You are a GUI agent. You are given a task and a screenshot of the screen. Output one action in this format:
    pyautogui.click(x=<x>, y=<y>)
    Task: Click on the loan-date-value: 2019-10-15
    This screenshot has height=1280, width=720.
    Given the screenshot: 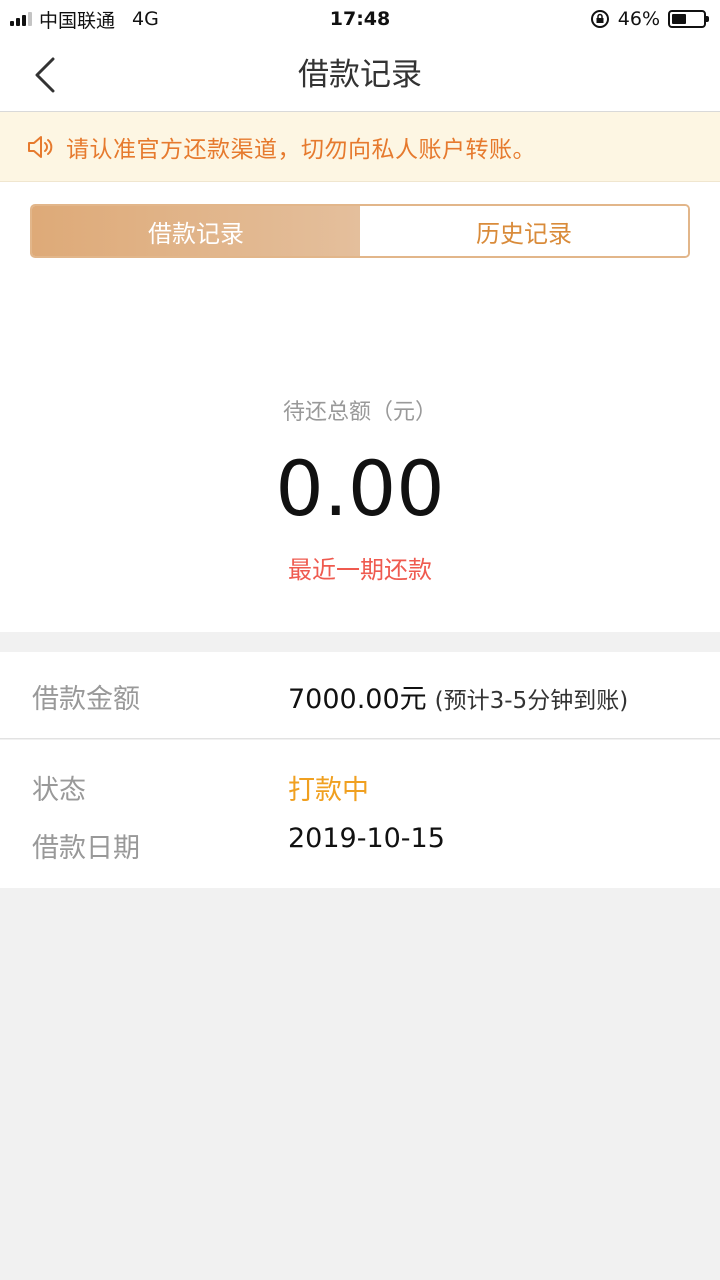 What is the action you would take?
    pyautogui.click(x=366, y=838)
    